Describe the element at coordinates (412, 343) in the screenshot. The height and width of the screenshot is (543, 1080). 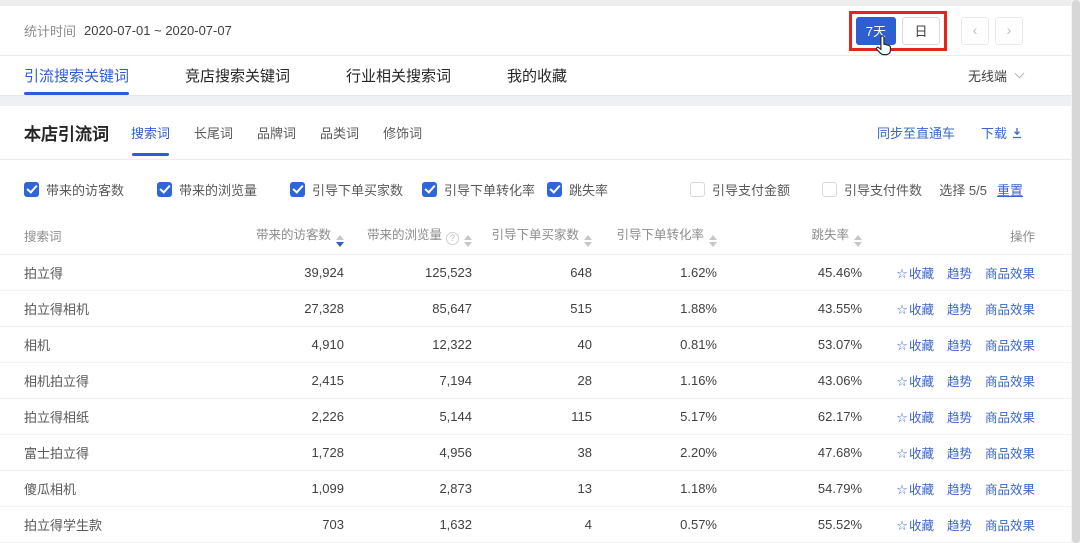
I see `views-cell: 12,322` at that location.